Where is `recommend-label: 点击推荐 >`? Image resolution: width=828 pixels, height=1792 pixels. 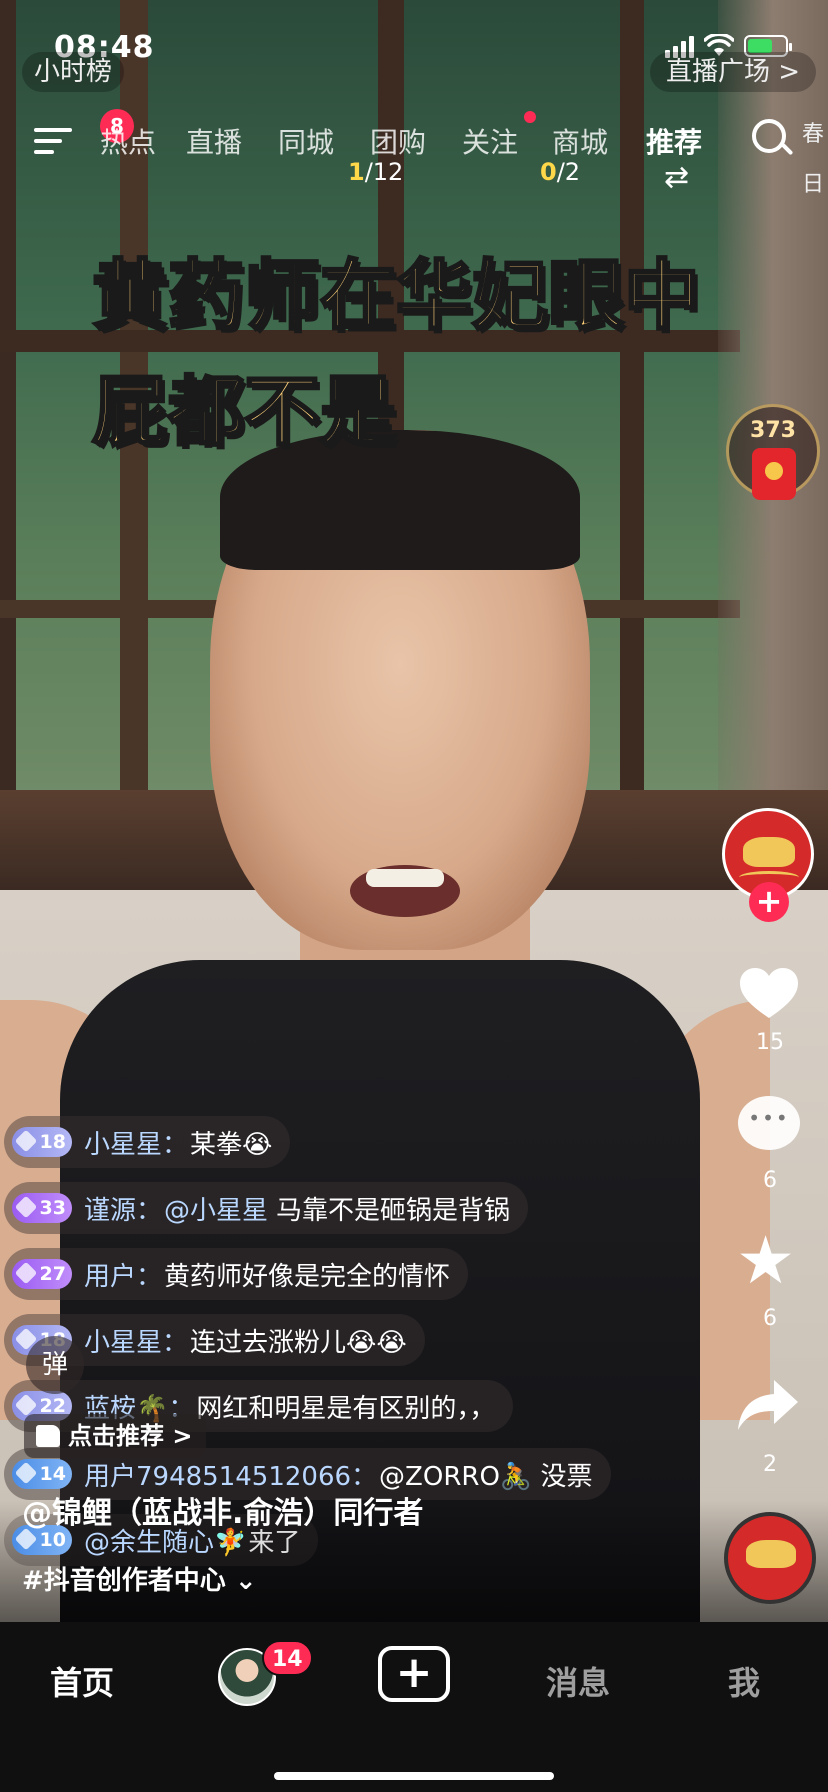 recommend-label: 点击推荐 > is located at coordinates (130, 1436).